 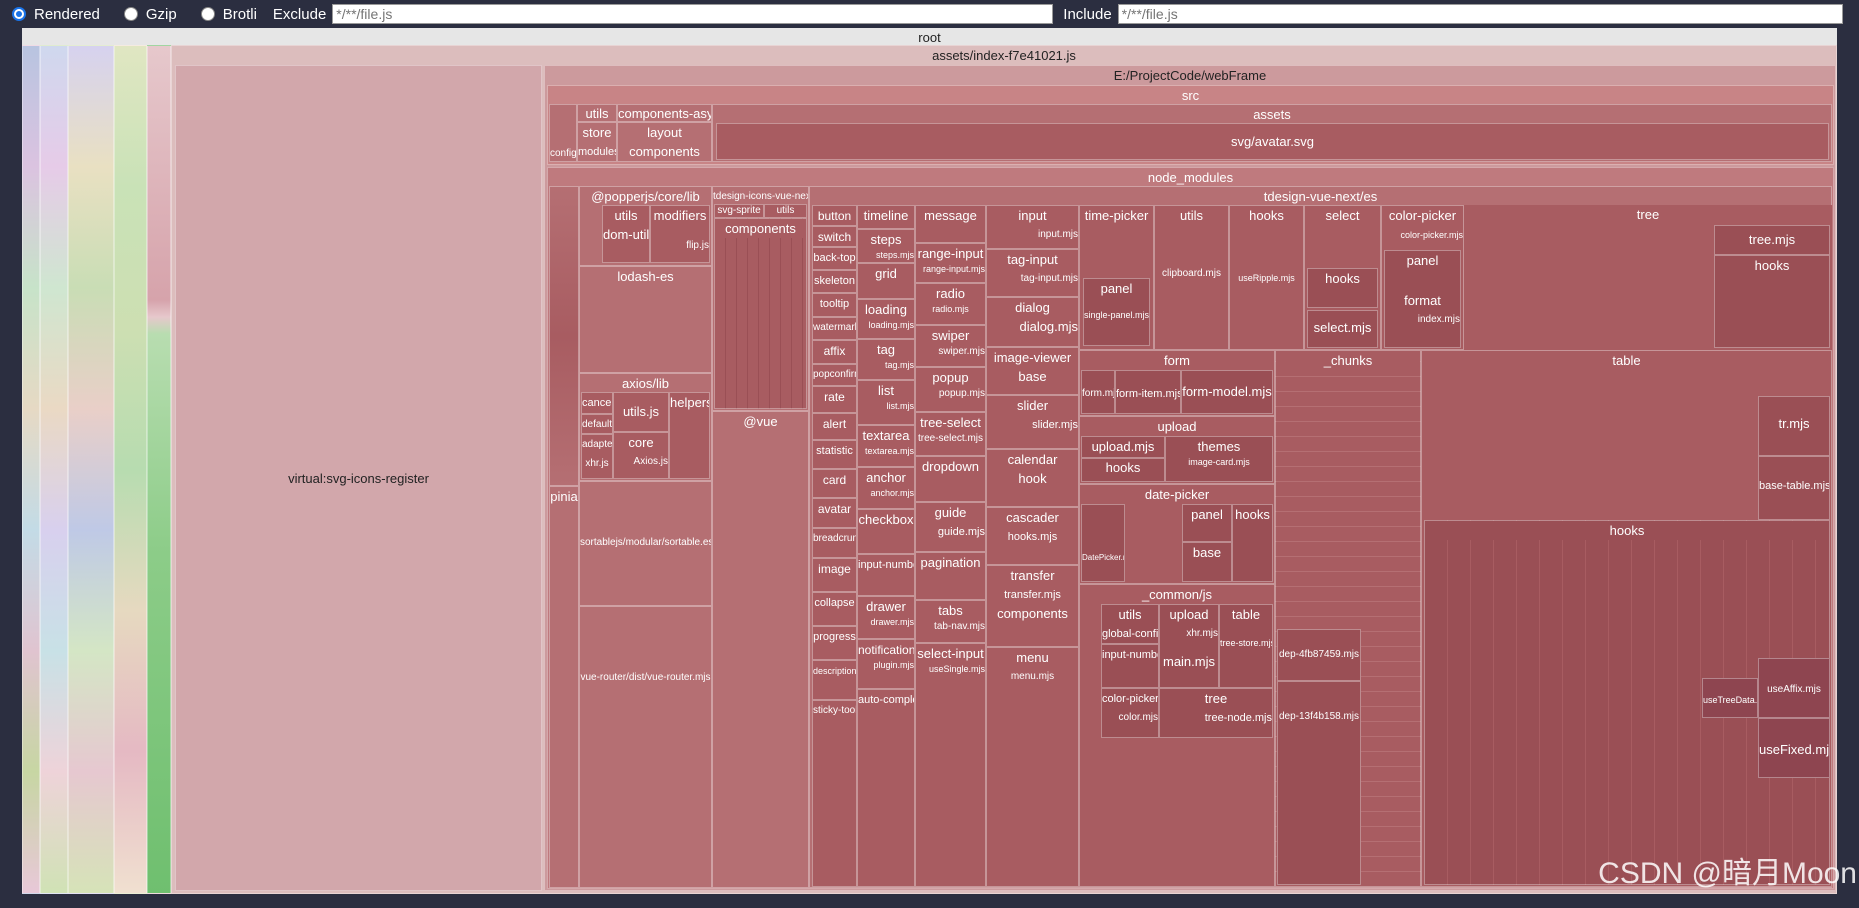 I want to click on td-tree-select: tree-select tree-select.mjs, so click(x=950, y=434).